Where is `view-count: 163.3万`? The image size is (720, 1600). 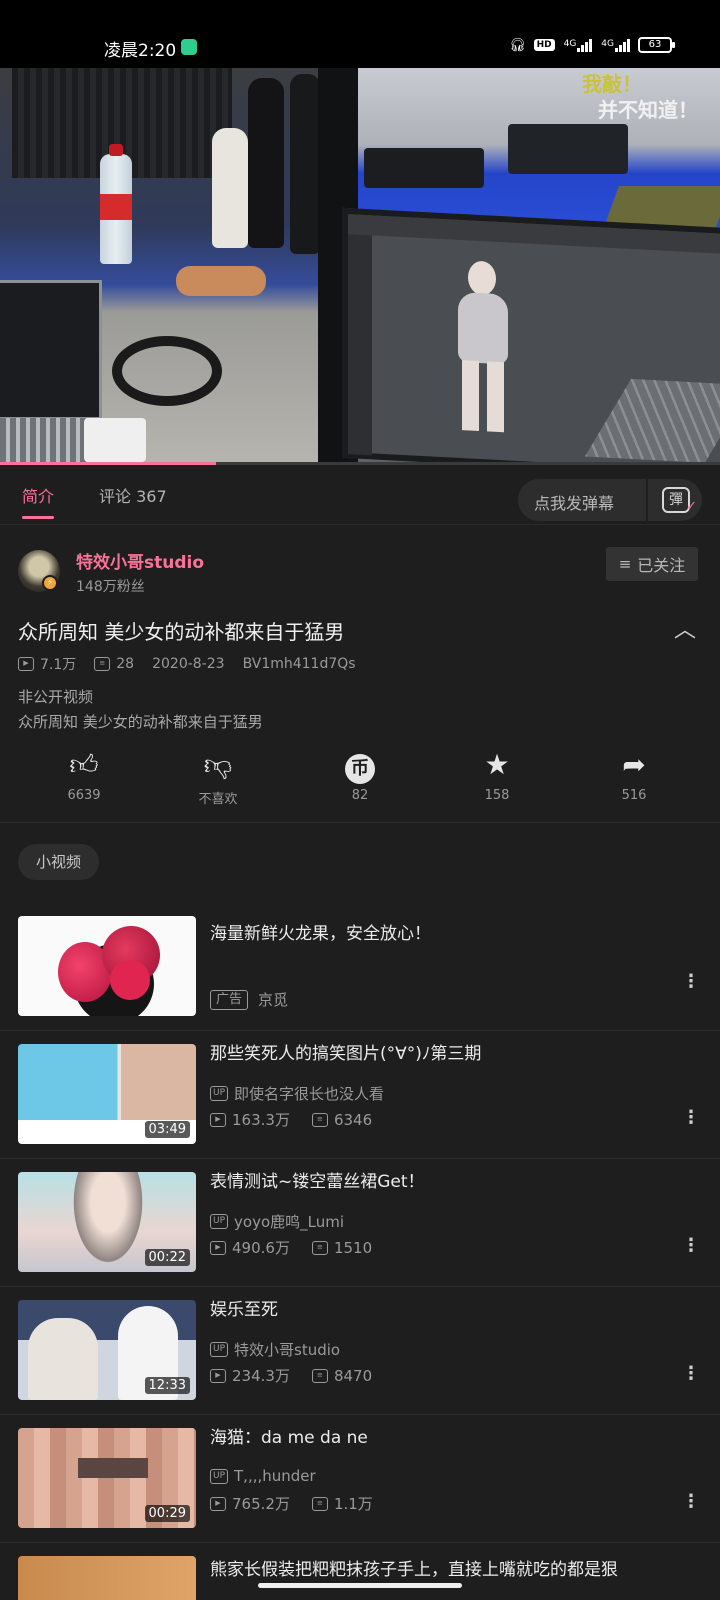
view-count: 163.3万 is located at coordinates (261, 1120).